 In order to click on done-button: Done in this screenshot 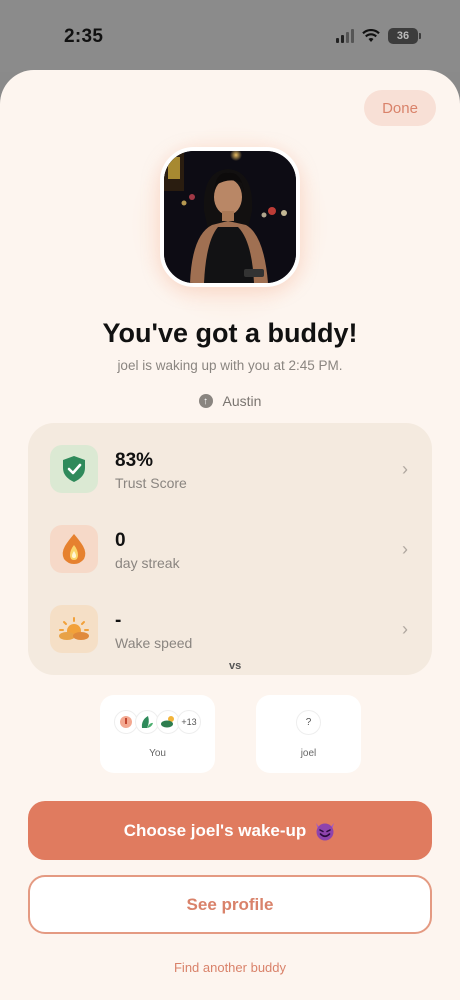, I will do `click(400, 108)`.